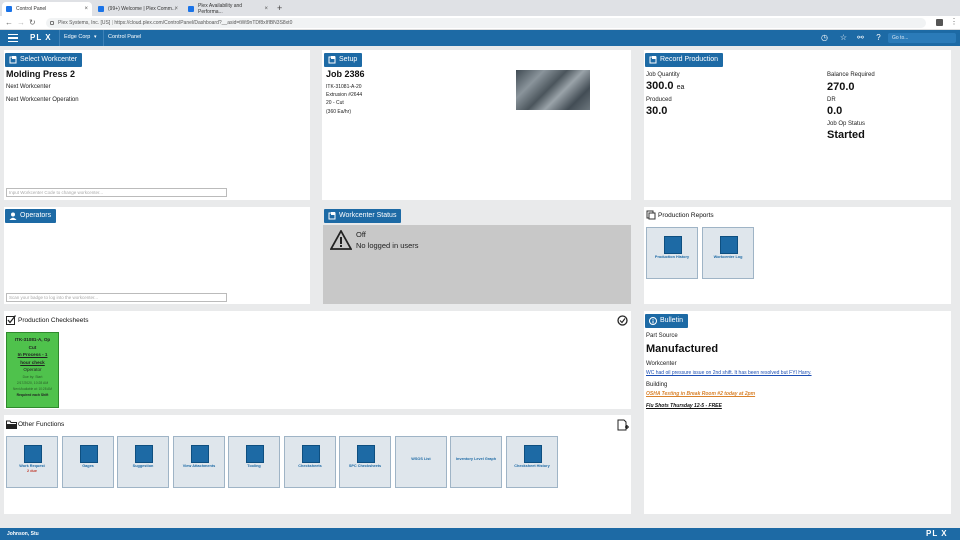  What do you see at coordinates (52, 23) in the screenshot?
I see `lock-icon` at bounding box center [52, 23].